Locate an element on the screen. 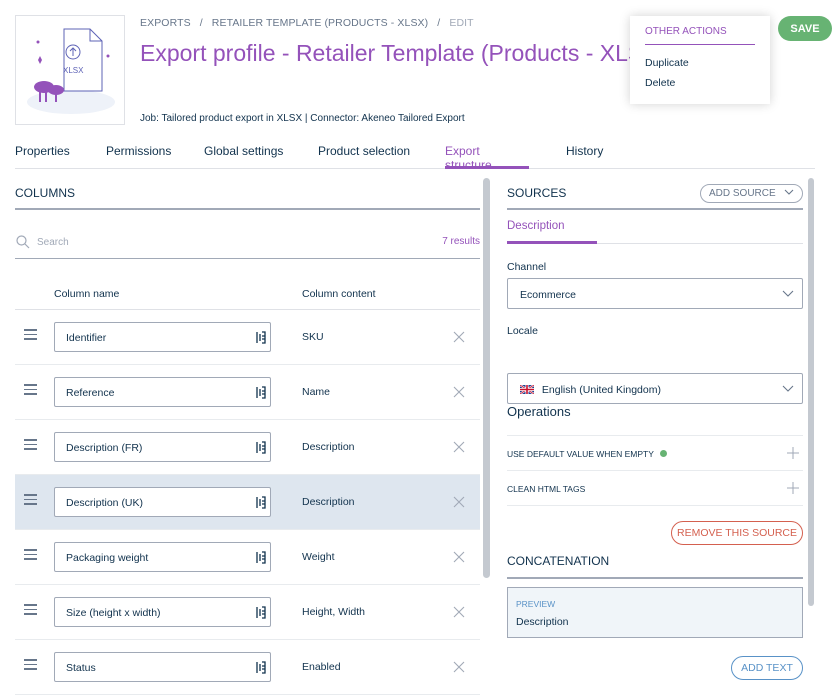 The image size is (838, 695). other-actions-title: OTHER ACTIONS is located at coordinates (700, 35).